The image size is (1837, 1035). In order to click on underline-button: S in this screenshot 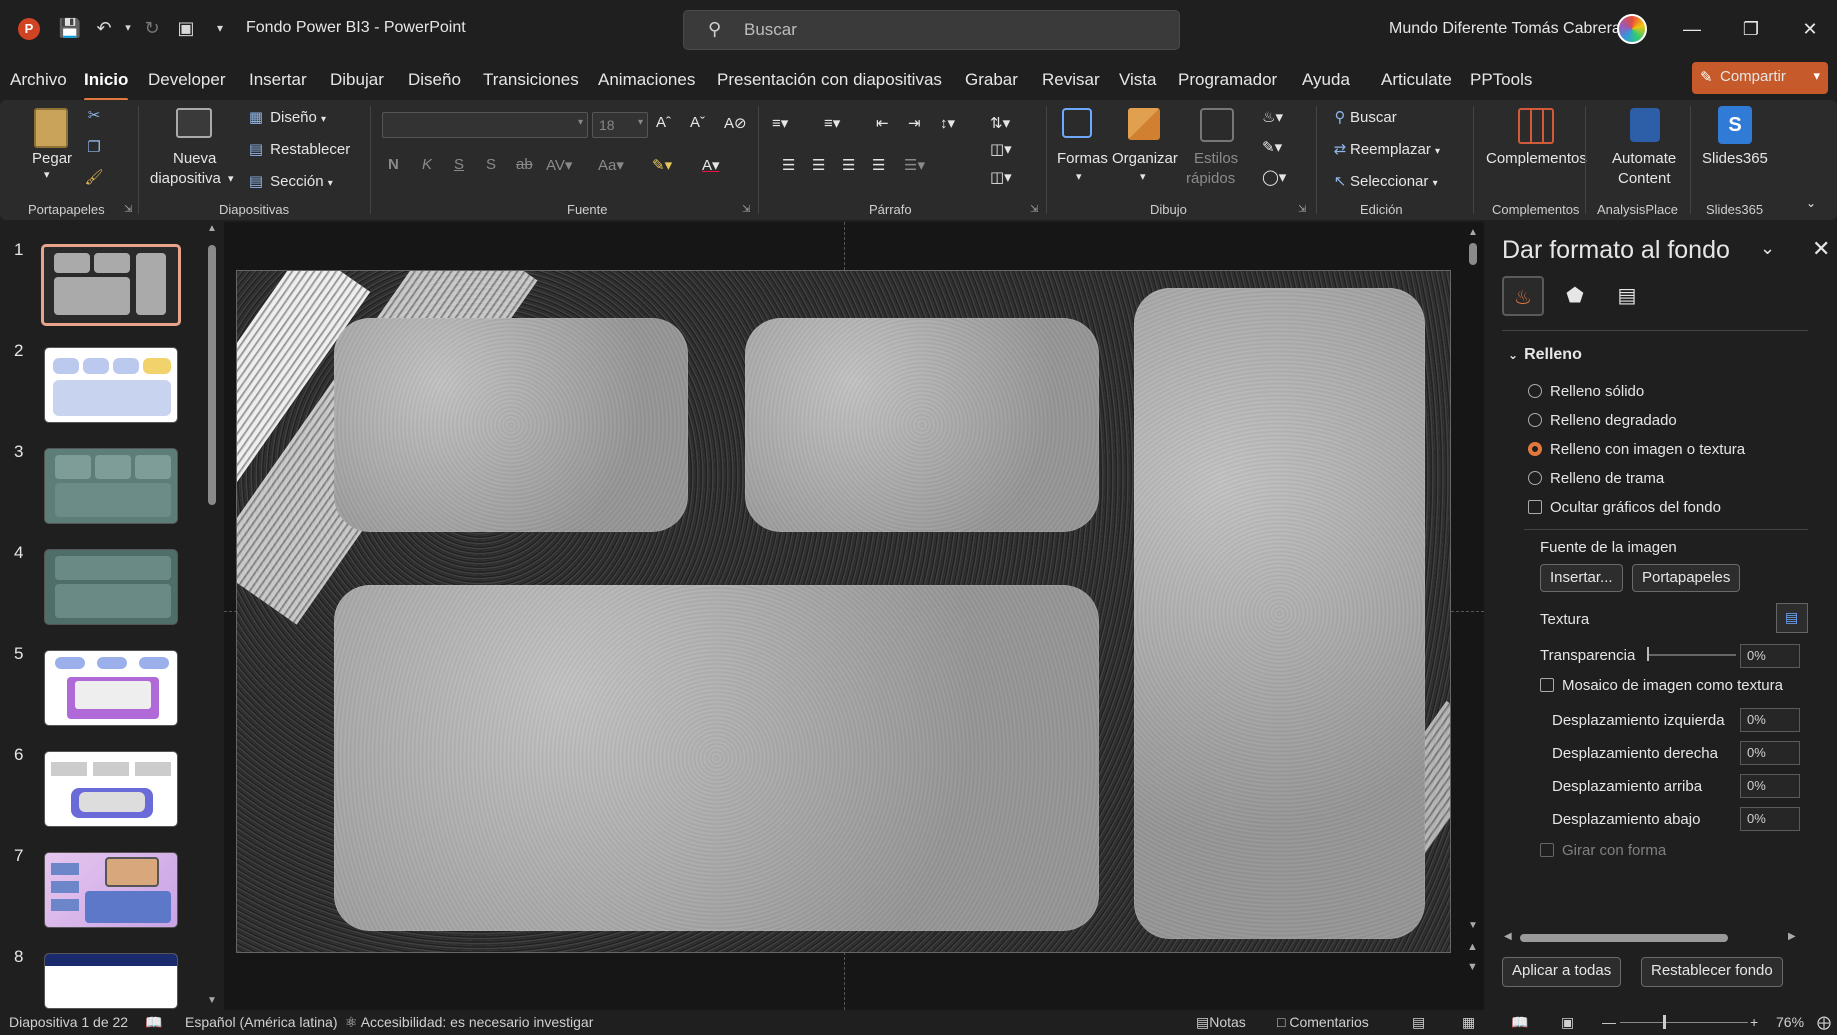, I will do `click(459, 164)`.